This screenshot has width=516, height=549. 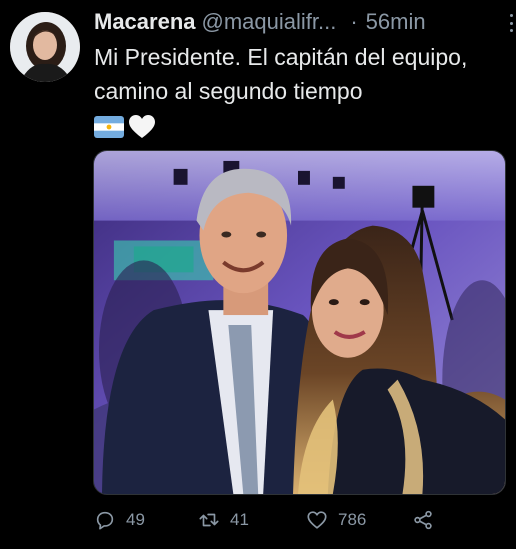 I want to click on like-count: 786, so click(x=352, y=519).